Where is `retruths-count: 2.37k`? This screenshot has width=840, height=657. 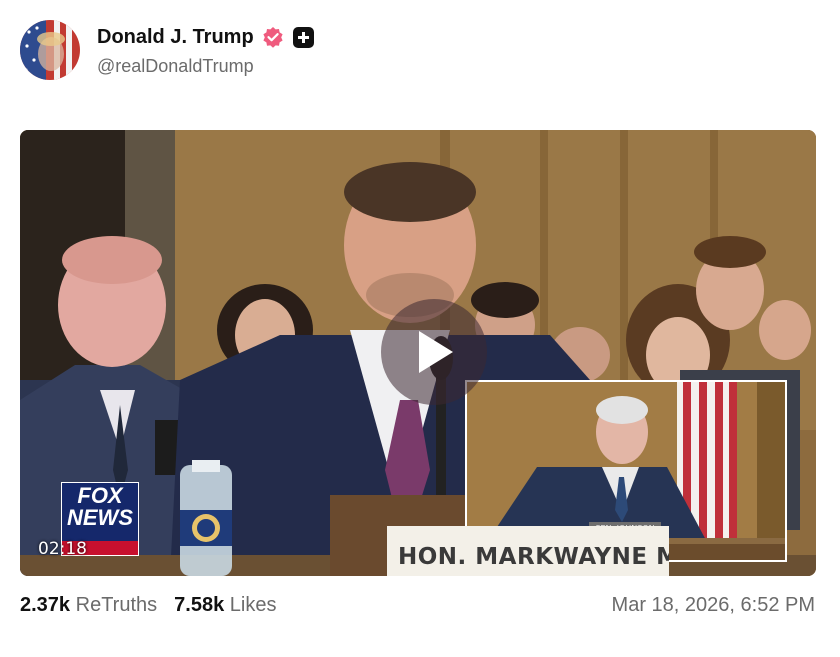 retruths-count: 2.37k is located at coordinates (45, 605).